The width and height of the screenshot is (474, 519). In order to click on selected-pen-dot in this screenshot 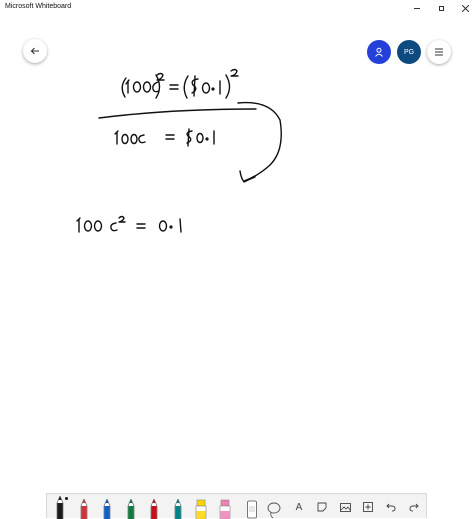, I will do `click(66, 498)`.